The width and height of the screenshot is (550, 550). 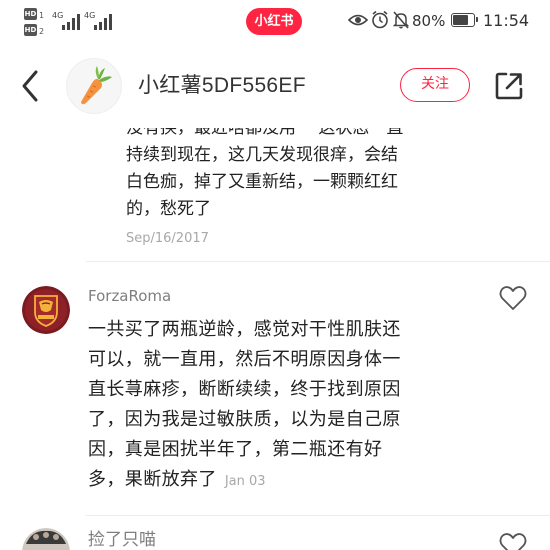 I want to click on cat-avatar-icon, so click(x=46, y=539).